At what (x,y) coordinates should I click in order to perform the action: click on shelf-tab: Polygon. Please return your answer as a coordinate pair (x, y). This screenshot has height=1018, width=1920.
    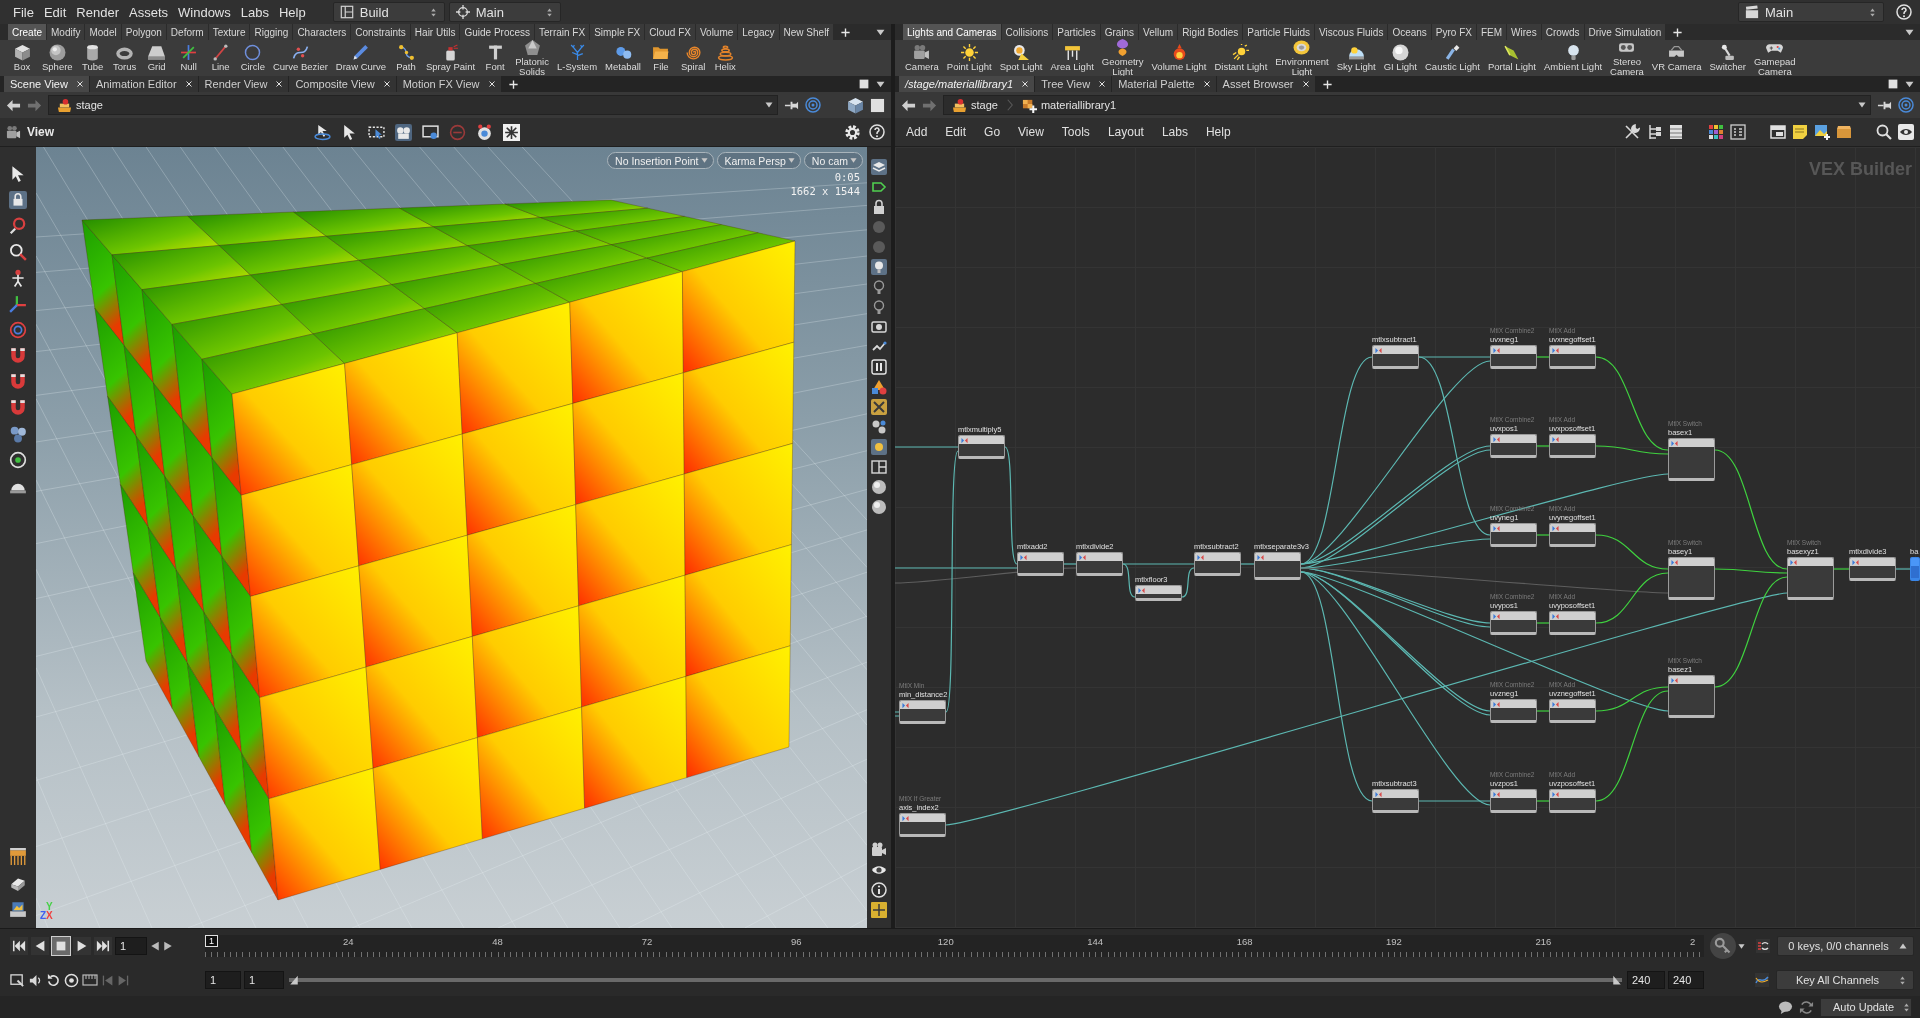
    Looking at the image, I should click on (143, 32).